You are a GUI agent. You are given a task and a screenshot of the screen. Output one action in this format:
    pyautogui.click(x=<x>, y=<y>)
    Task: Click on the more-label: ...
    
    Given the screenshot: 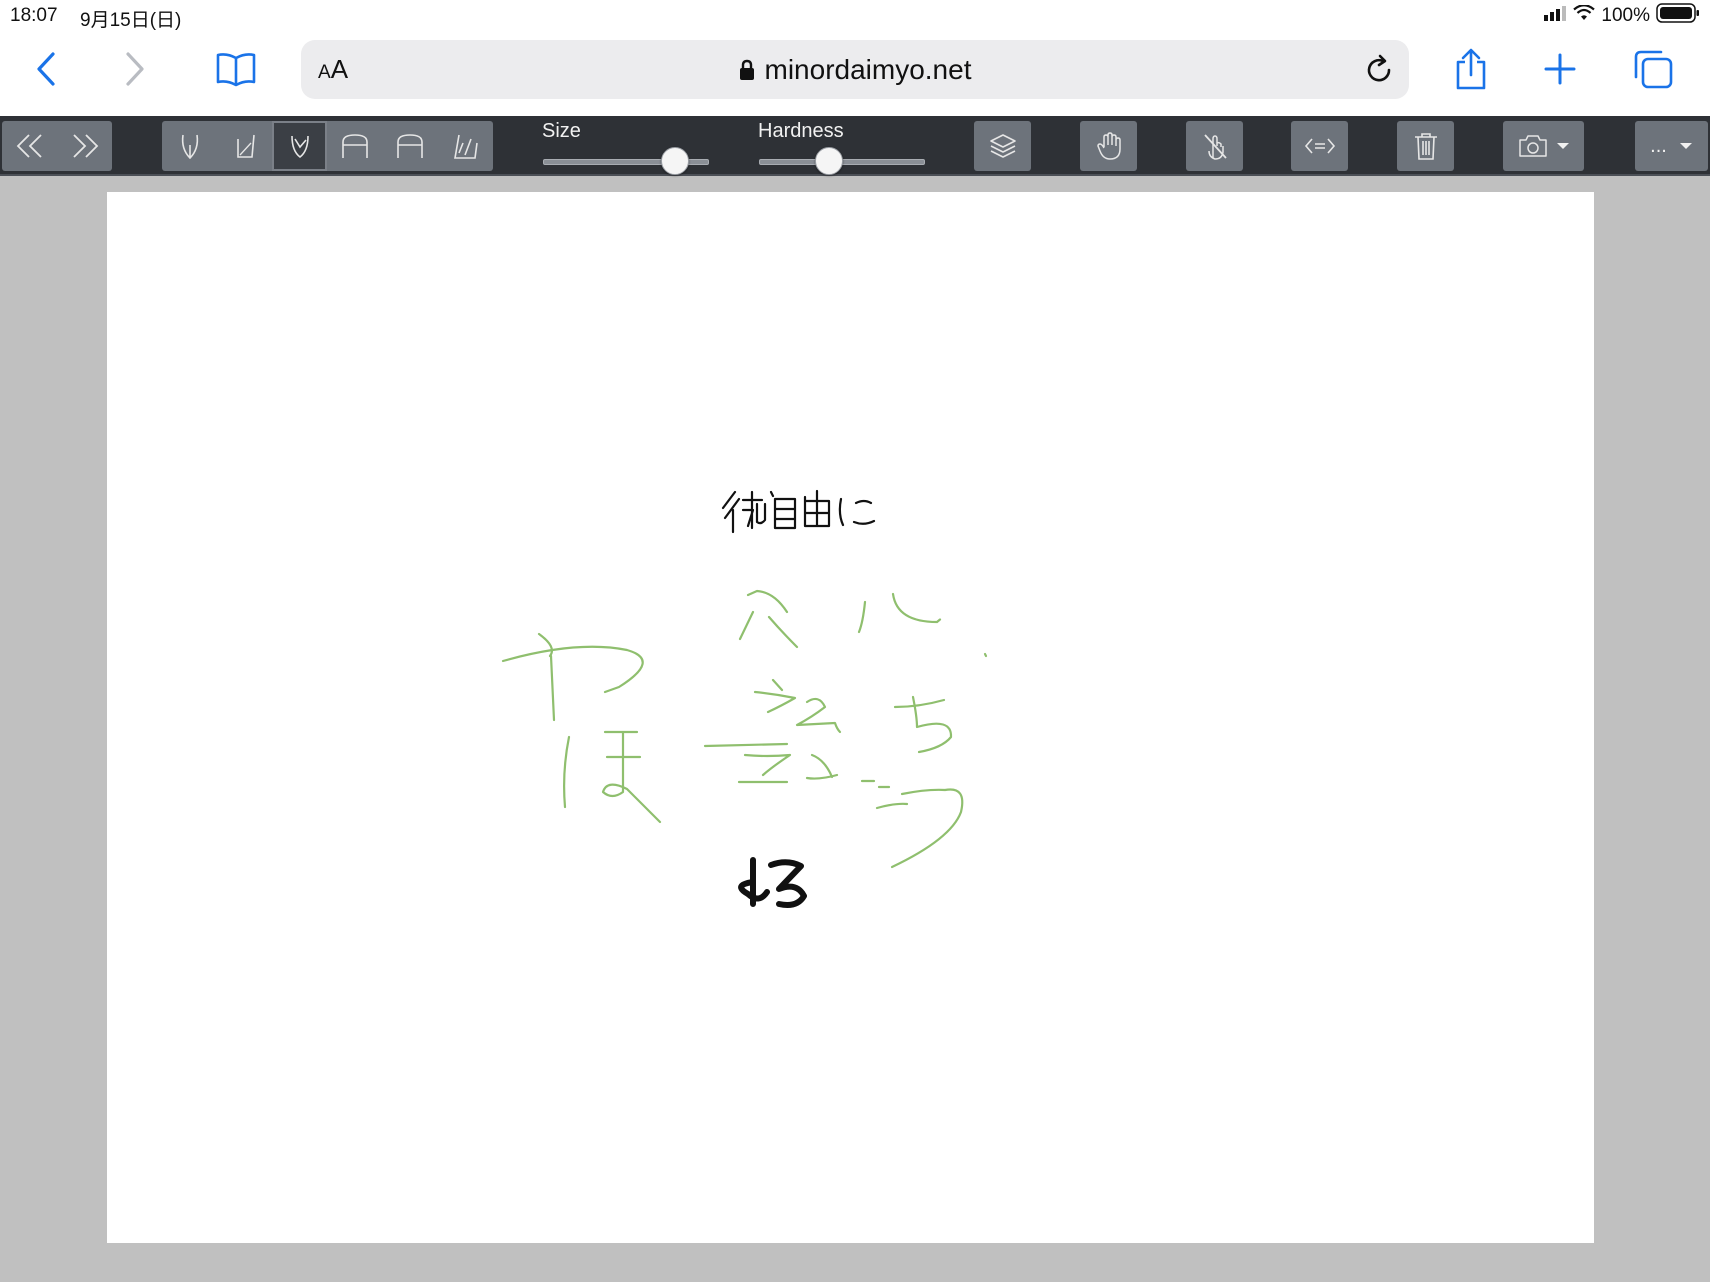 What is the action you would take?
    pyautogui.click(x=1658, y=145)
    